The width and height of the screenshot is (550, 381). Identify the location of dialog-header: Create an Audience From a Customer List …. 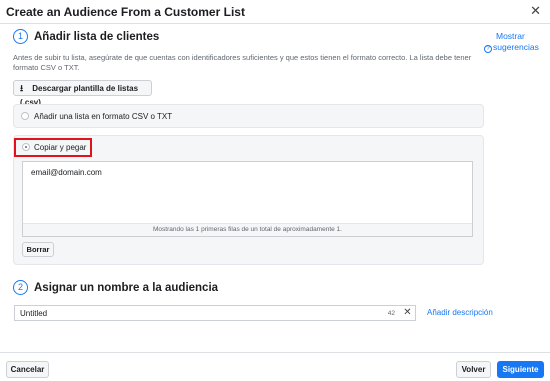
(275, 12).